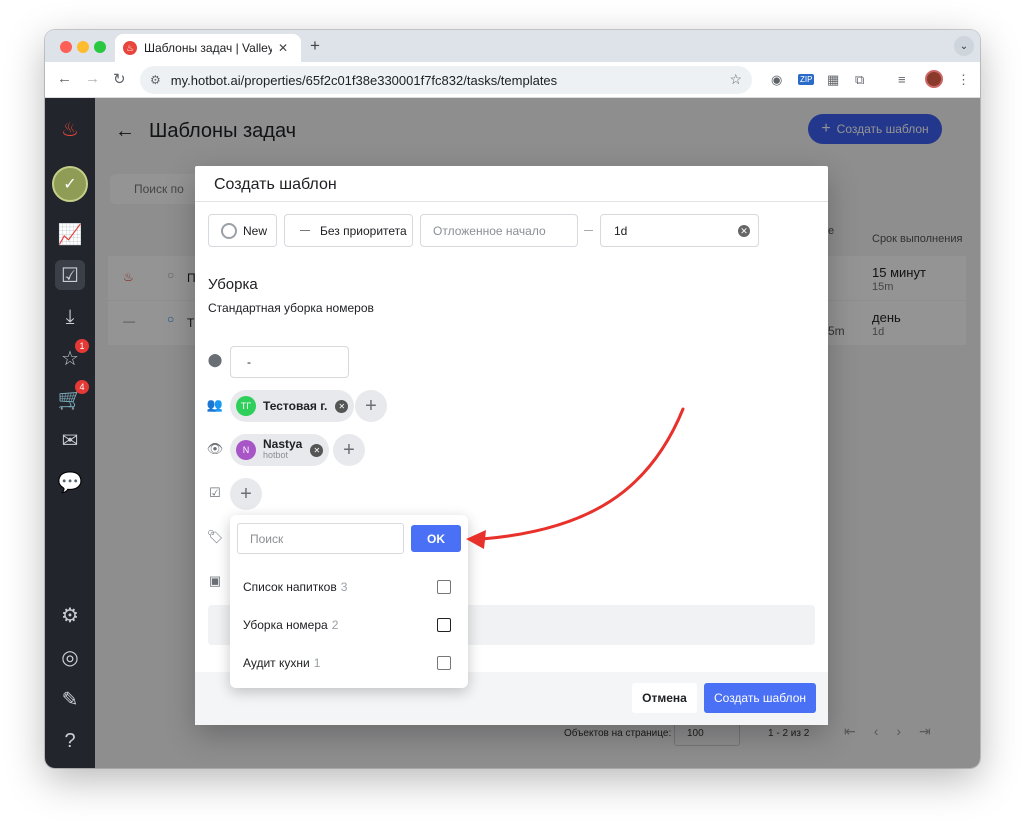  What do you see at coordinates (352, 587) in the screenshot?
I see `tag-option: Список напитков 3` at bounding box center [352, 587].